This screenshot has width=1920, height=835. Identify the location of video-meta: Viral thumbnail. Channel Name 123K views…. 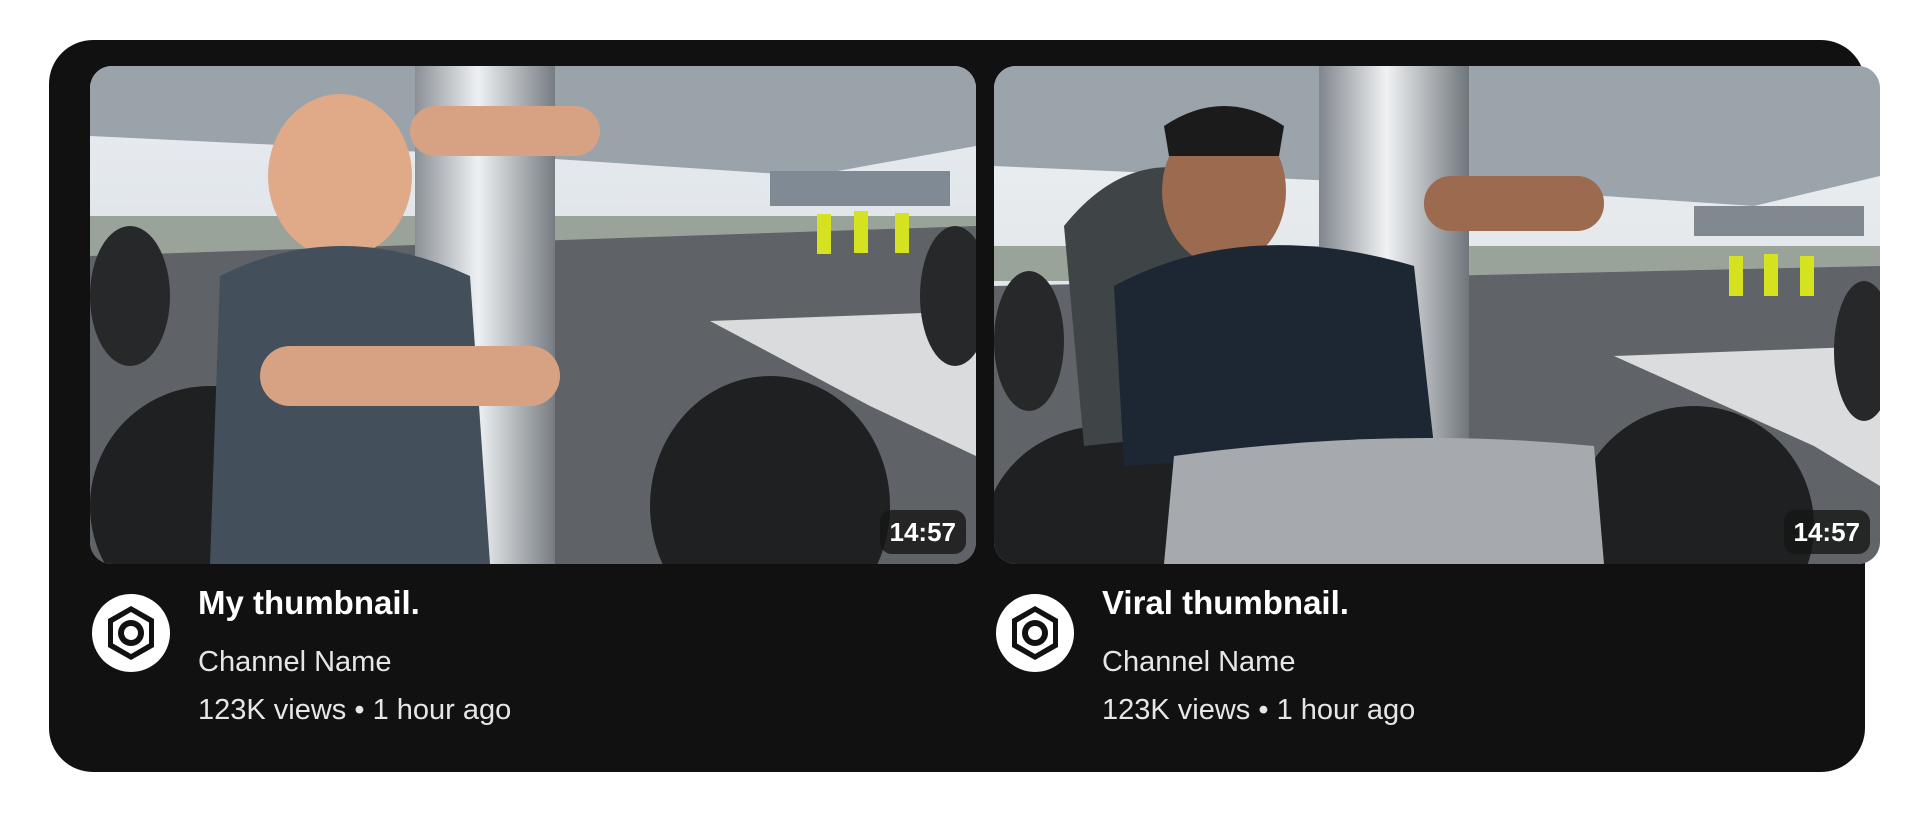
(1437, 645).